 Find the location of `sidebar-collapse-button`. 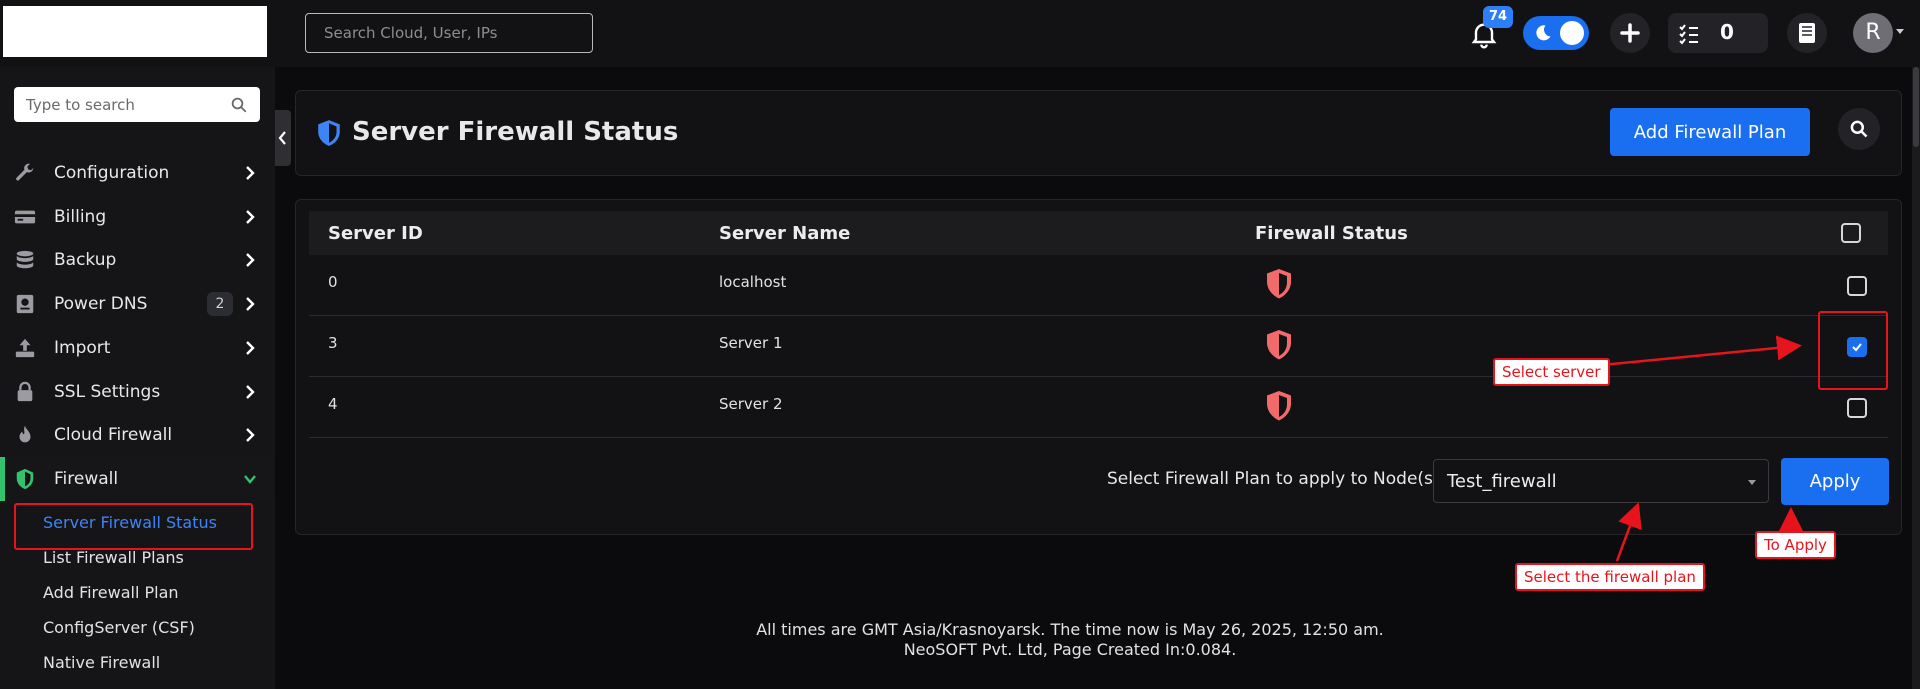

sidebar-collapse-button is located at coordinates (283, 138).